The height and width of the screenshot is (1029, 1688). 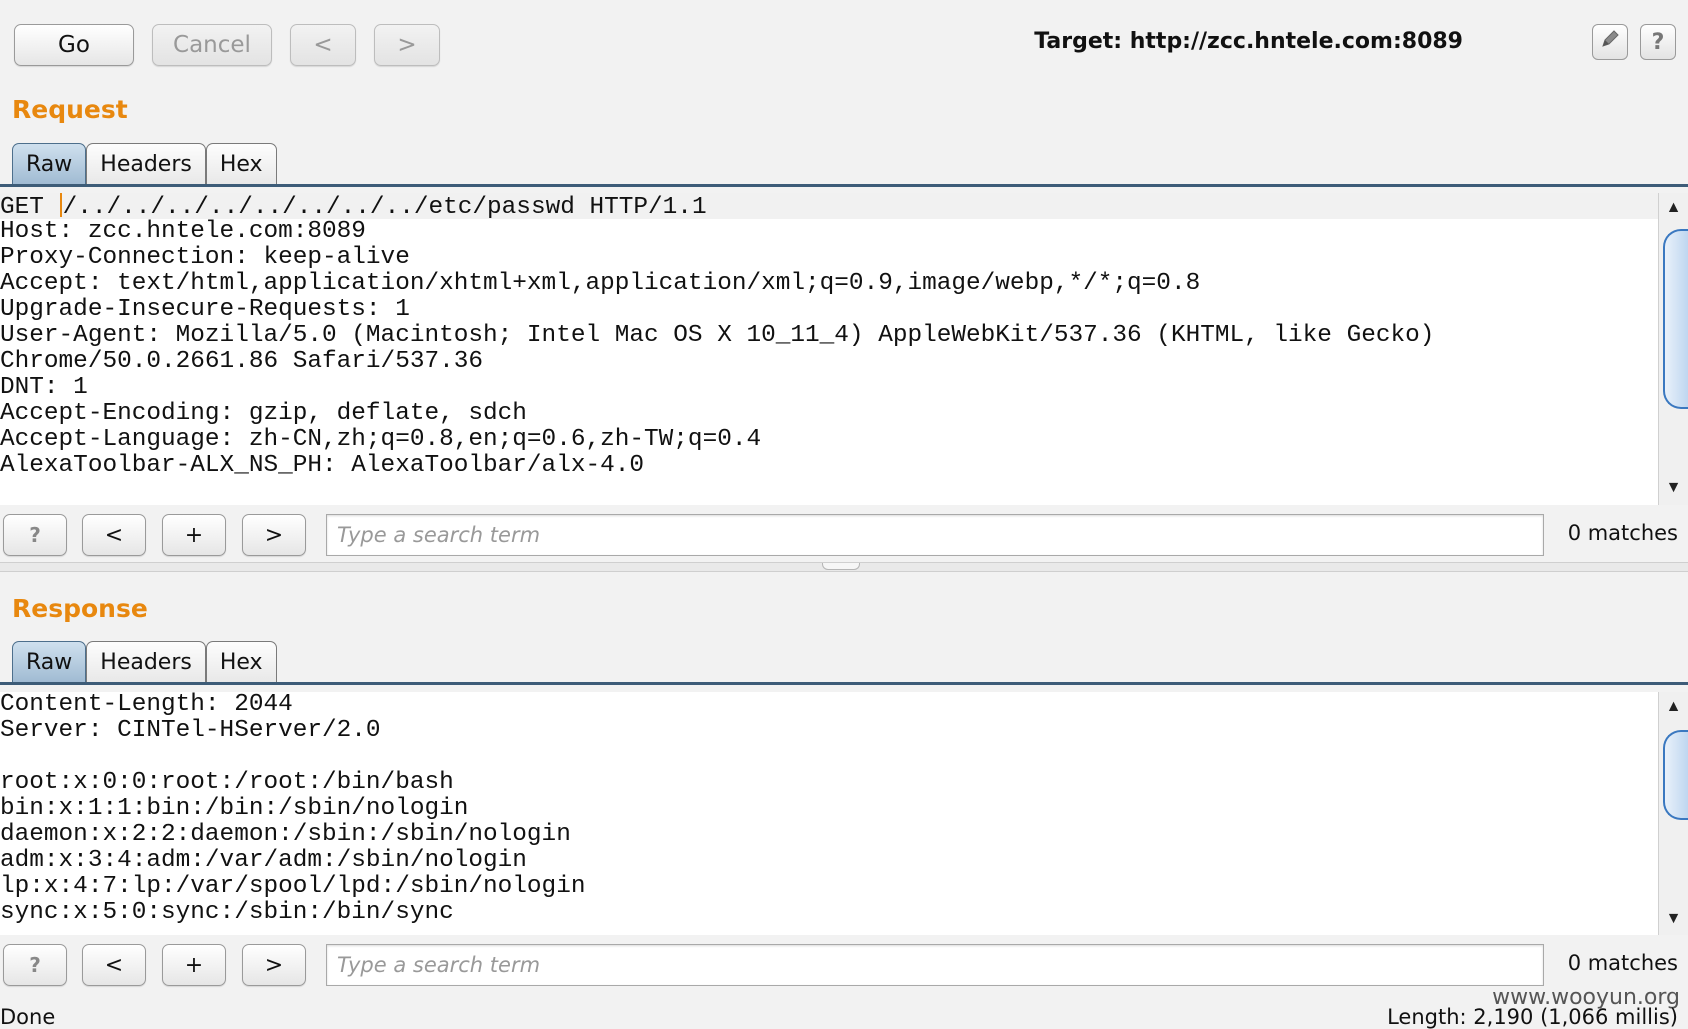 I want to click on request-scrollbar: ▲ ▼, so click(x=1673, y=349).